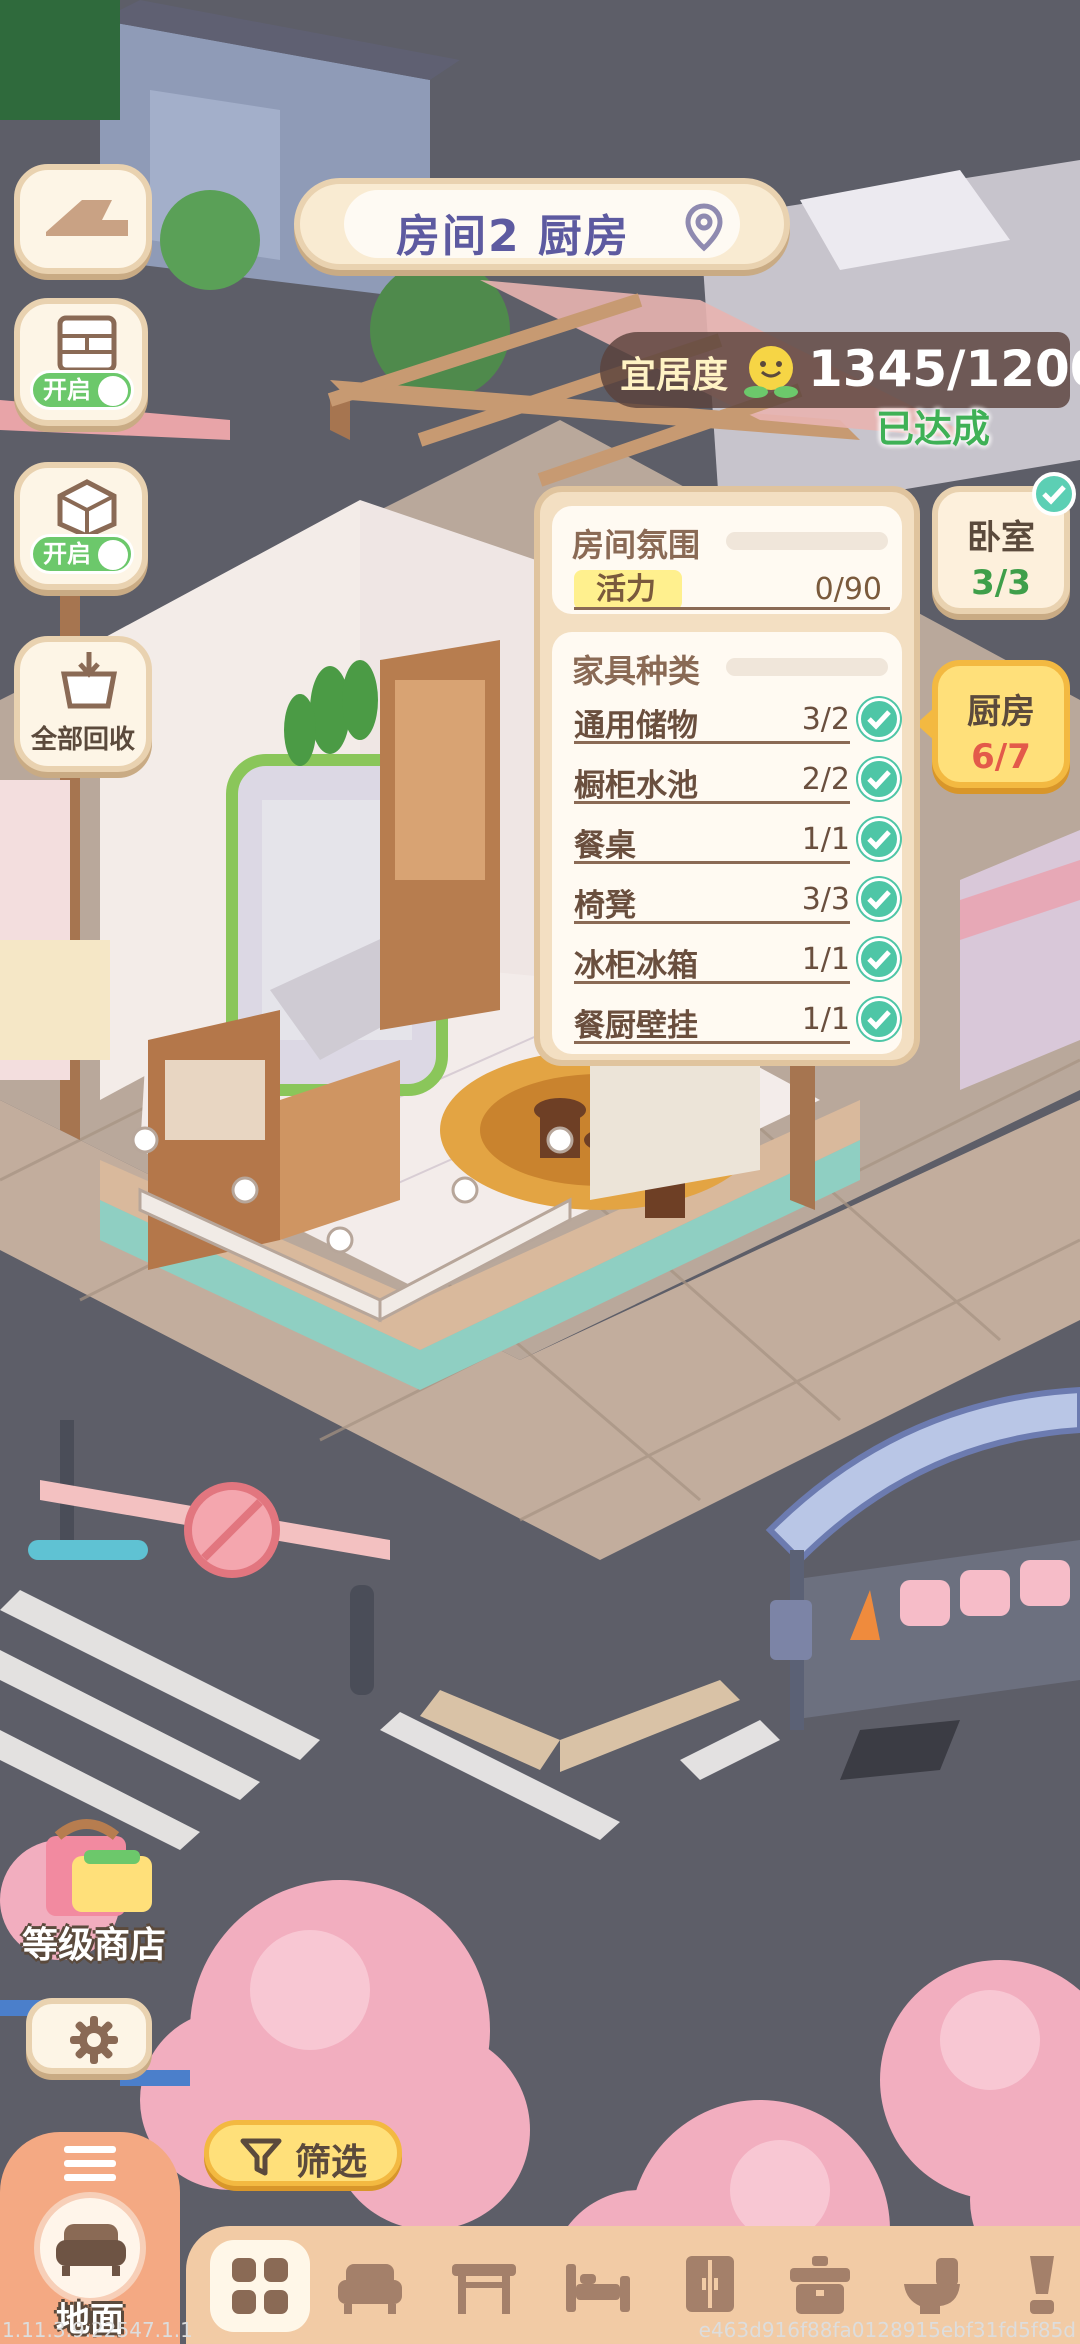 This screenshot has height=2344, width=1080. What do you see at coordinates (484, 2289) in the screenshot?
I see `table-icon` at bounding box center [484, 2289].